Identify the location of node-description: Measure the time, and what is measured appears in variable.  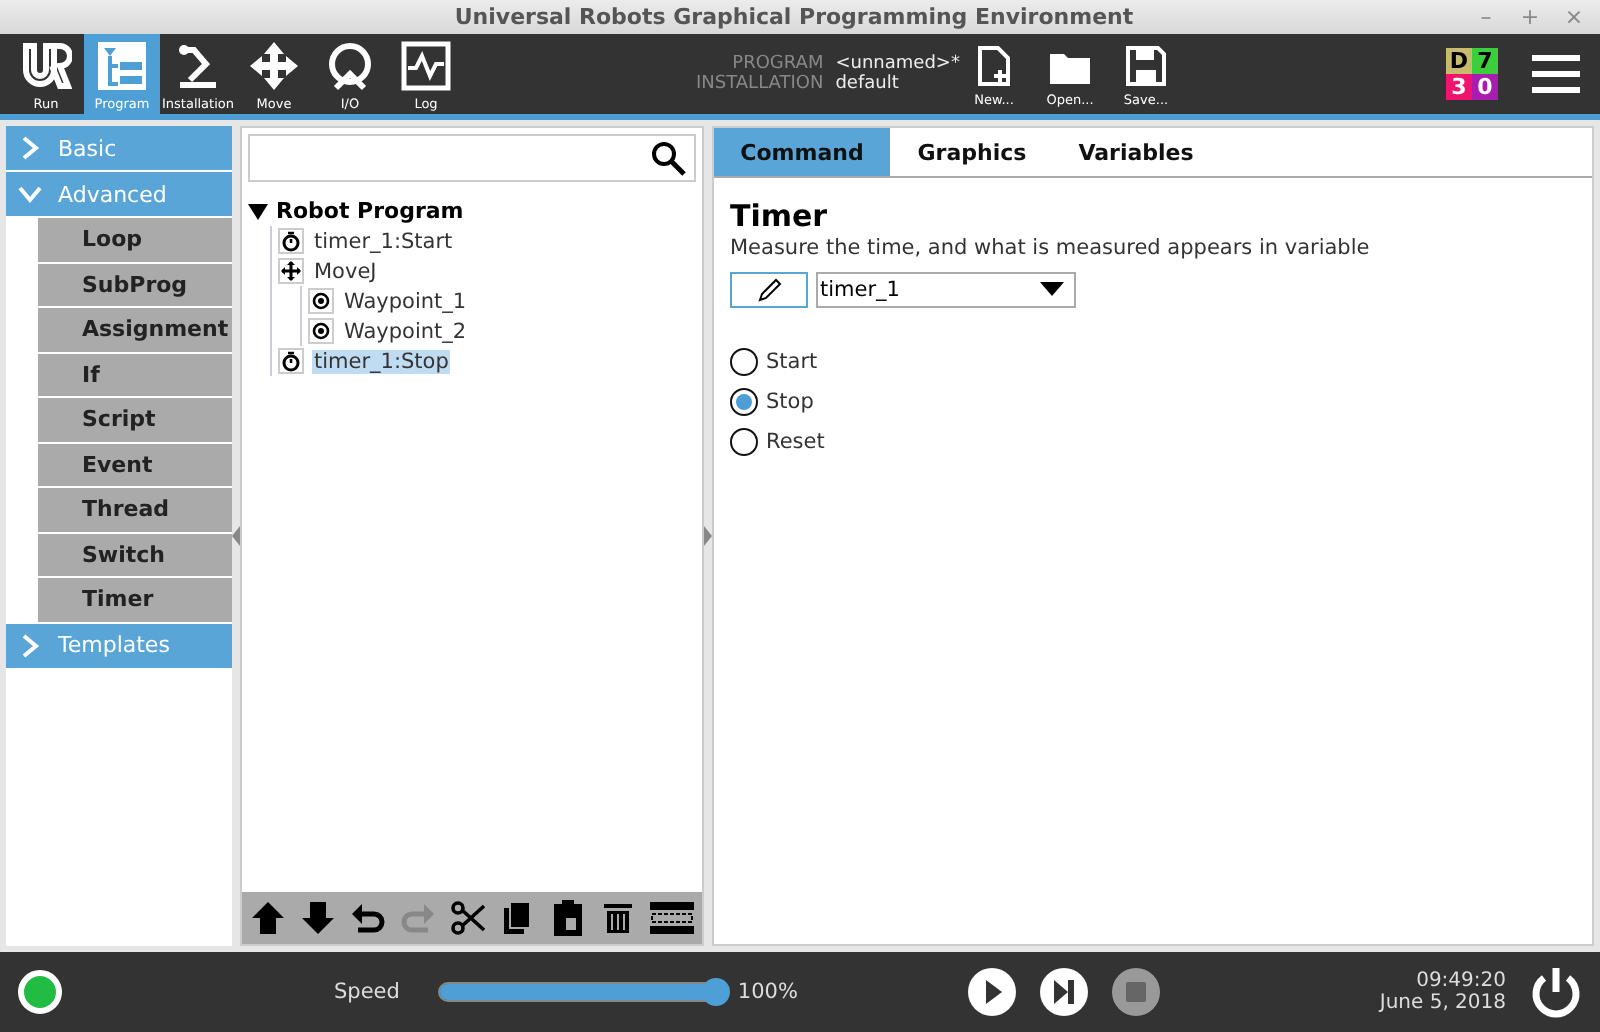
(1051, 248).